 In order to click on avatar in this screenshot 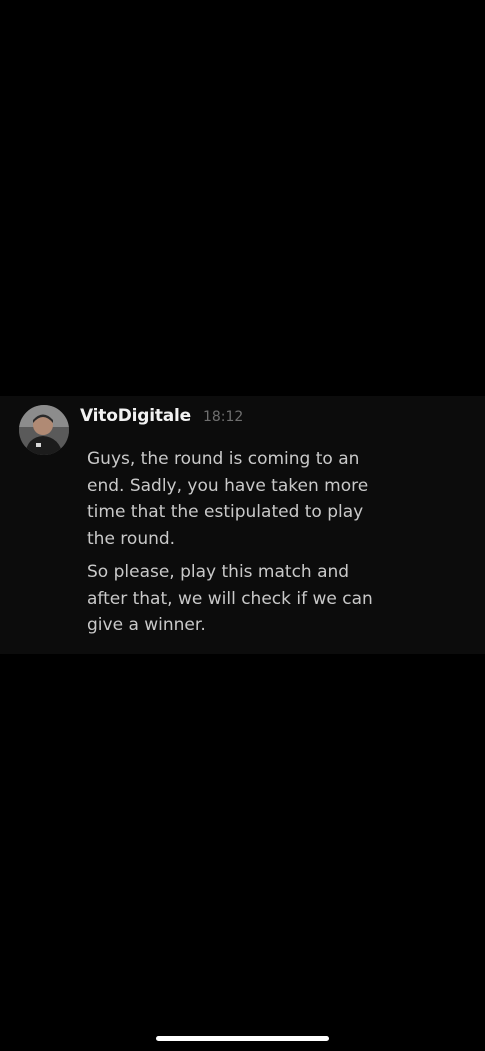, I will do `click(44, 430)`.